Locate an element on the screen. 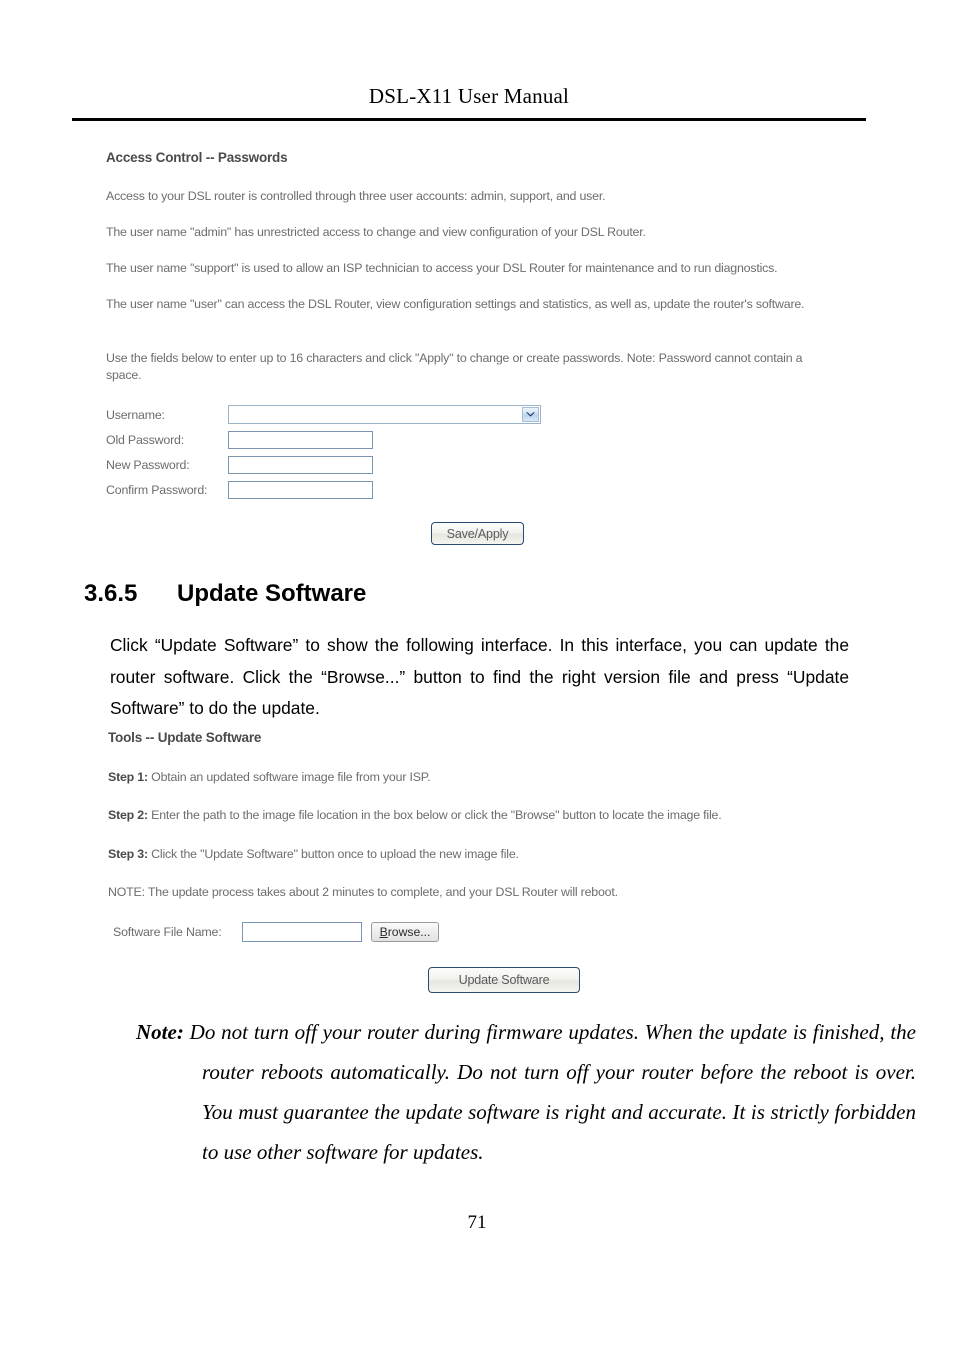 Image resolution: width=954 pixels, height=1350 pixels. username-row: Username: is located at coordinates (336, 414).